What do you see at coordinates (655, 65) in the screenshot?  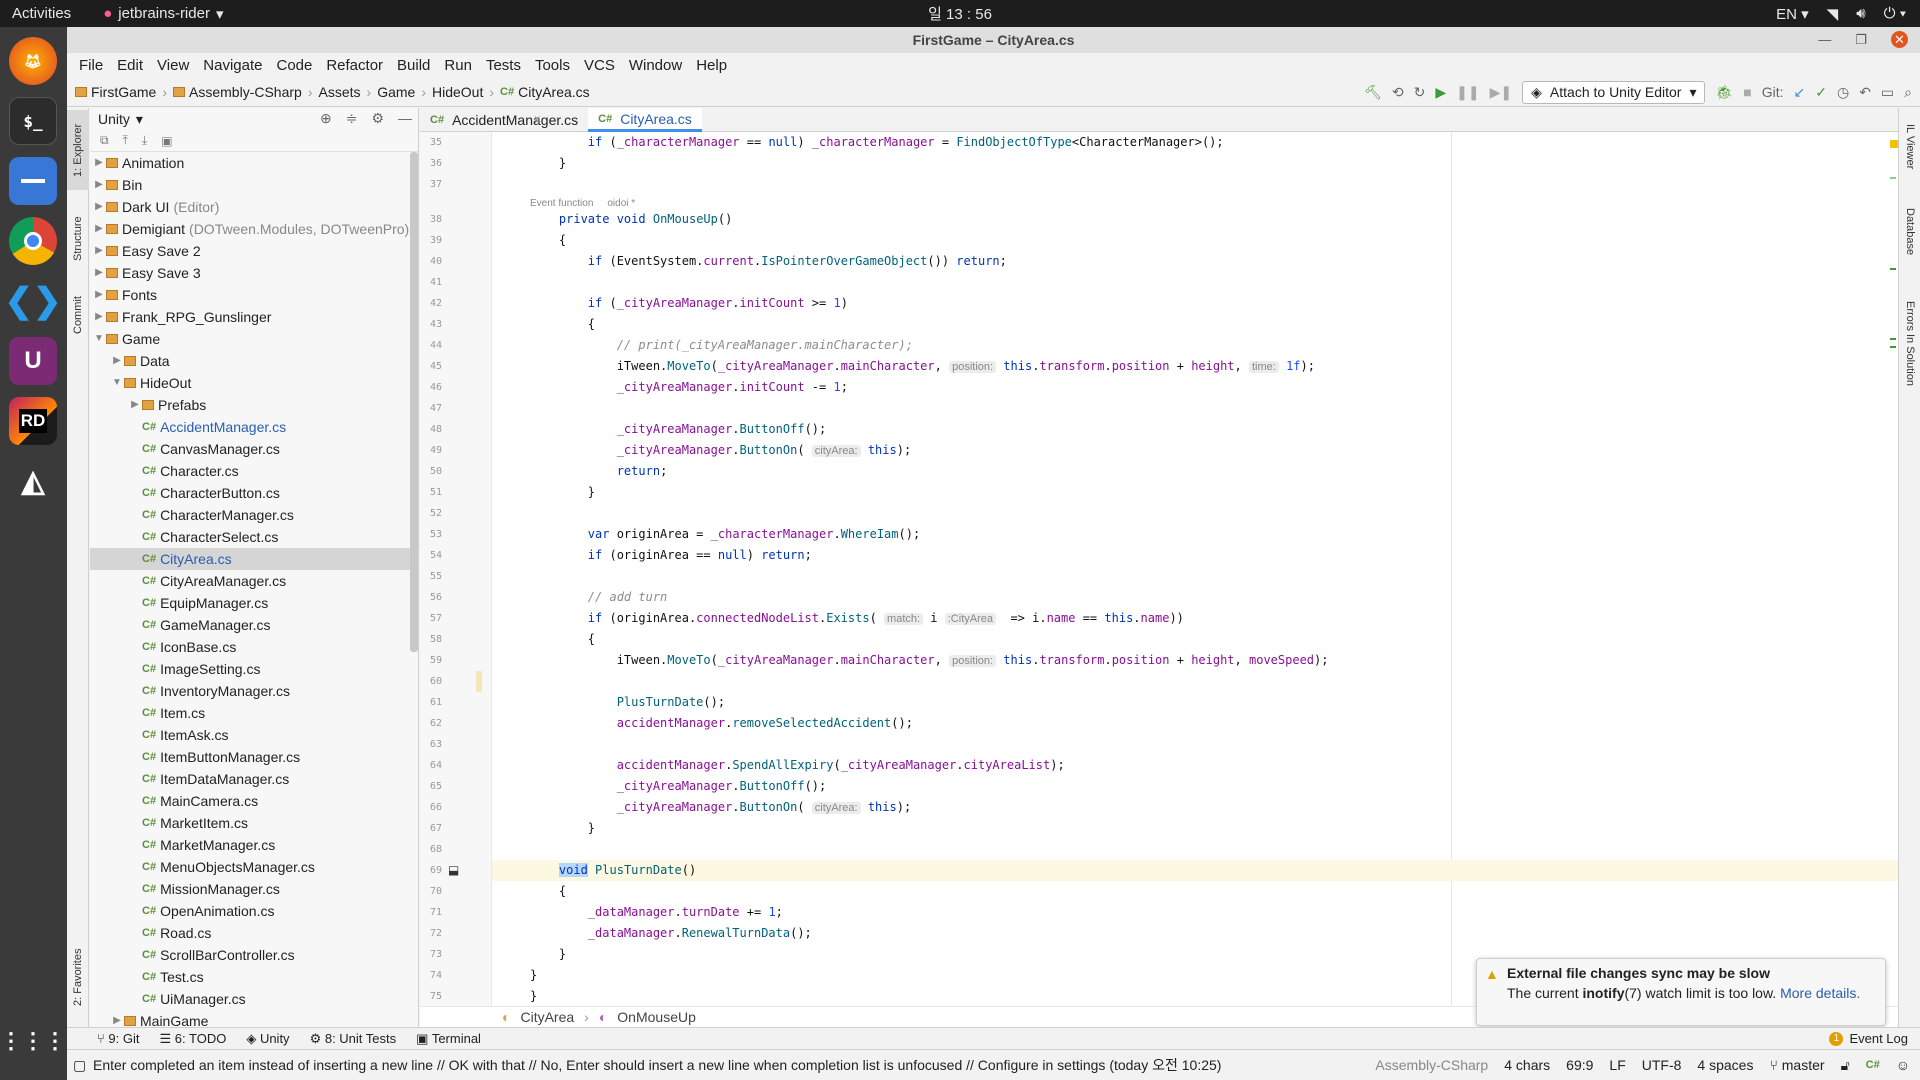 I see `menu-window: Window` at bounding box center [655, 65].